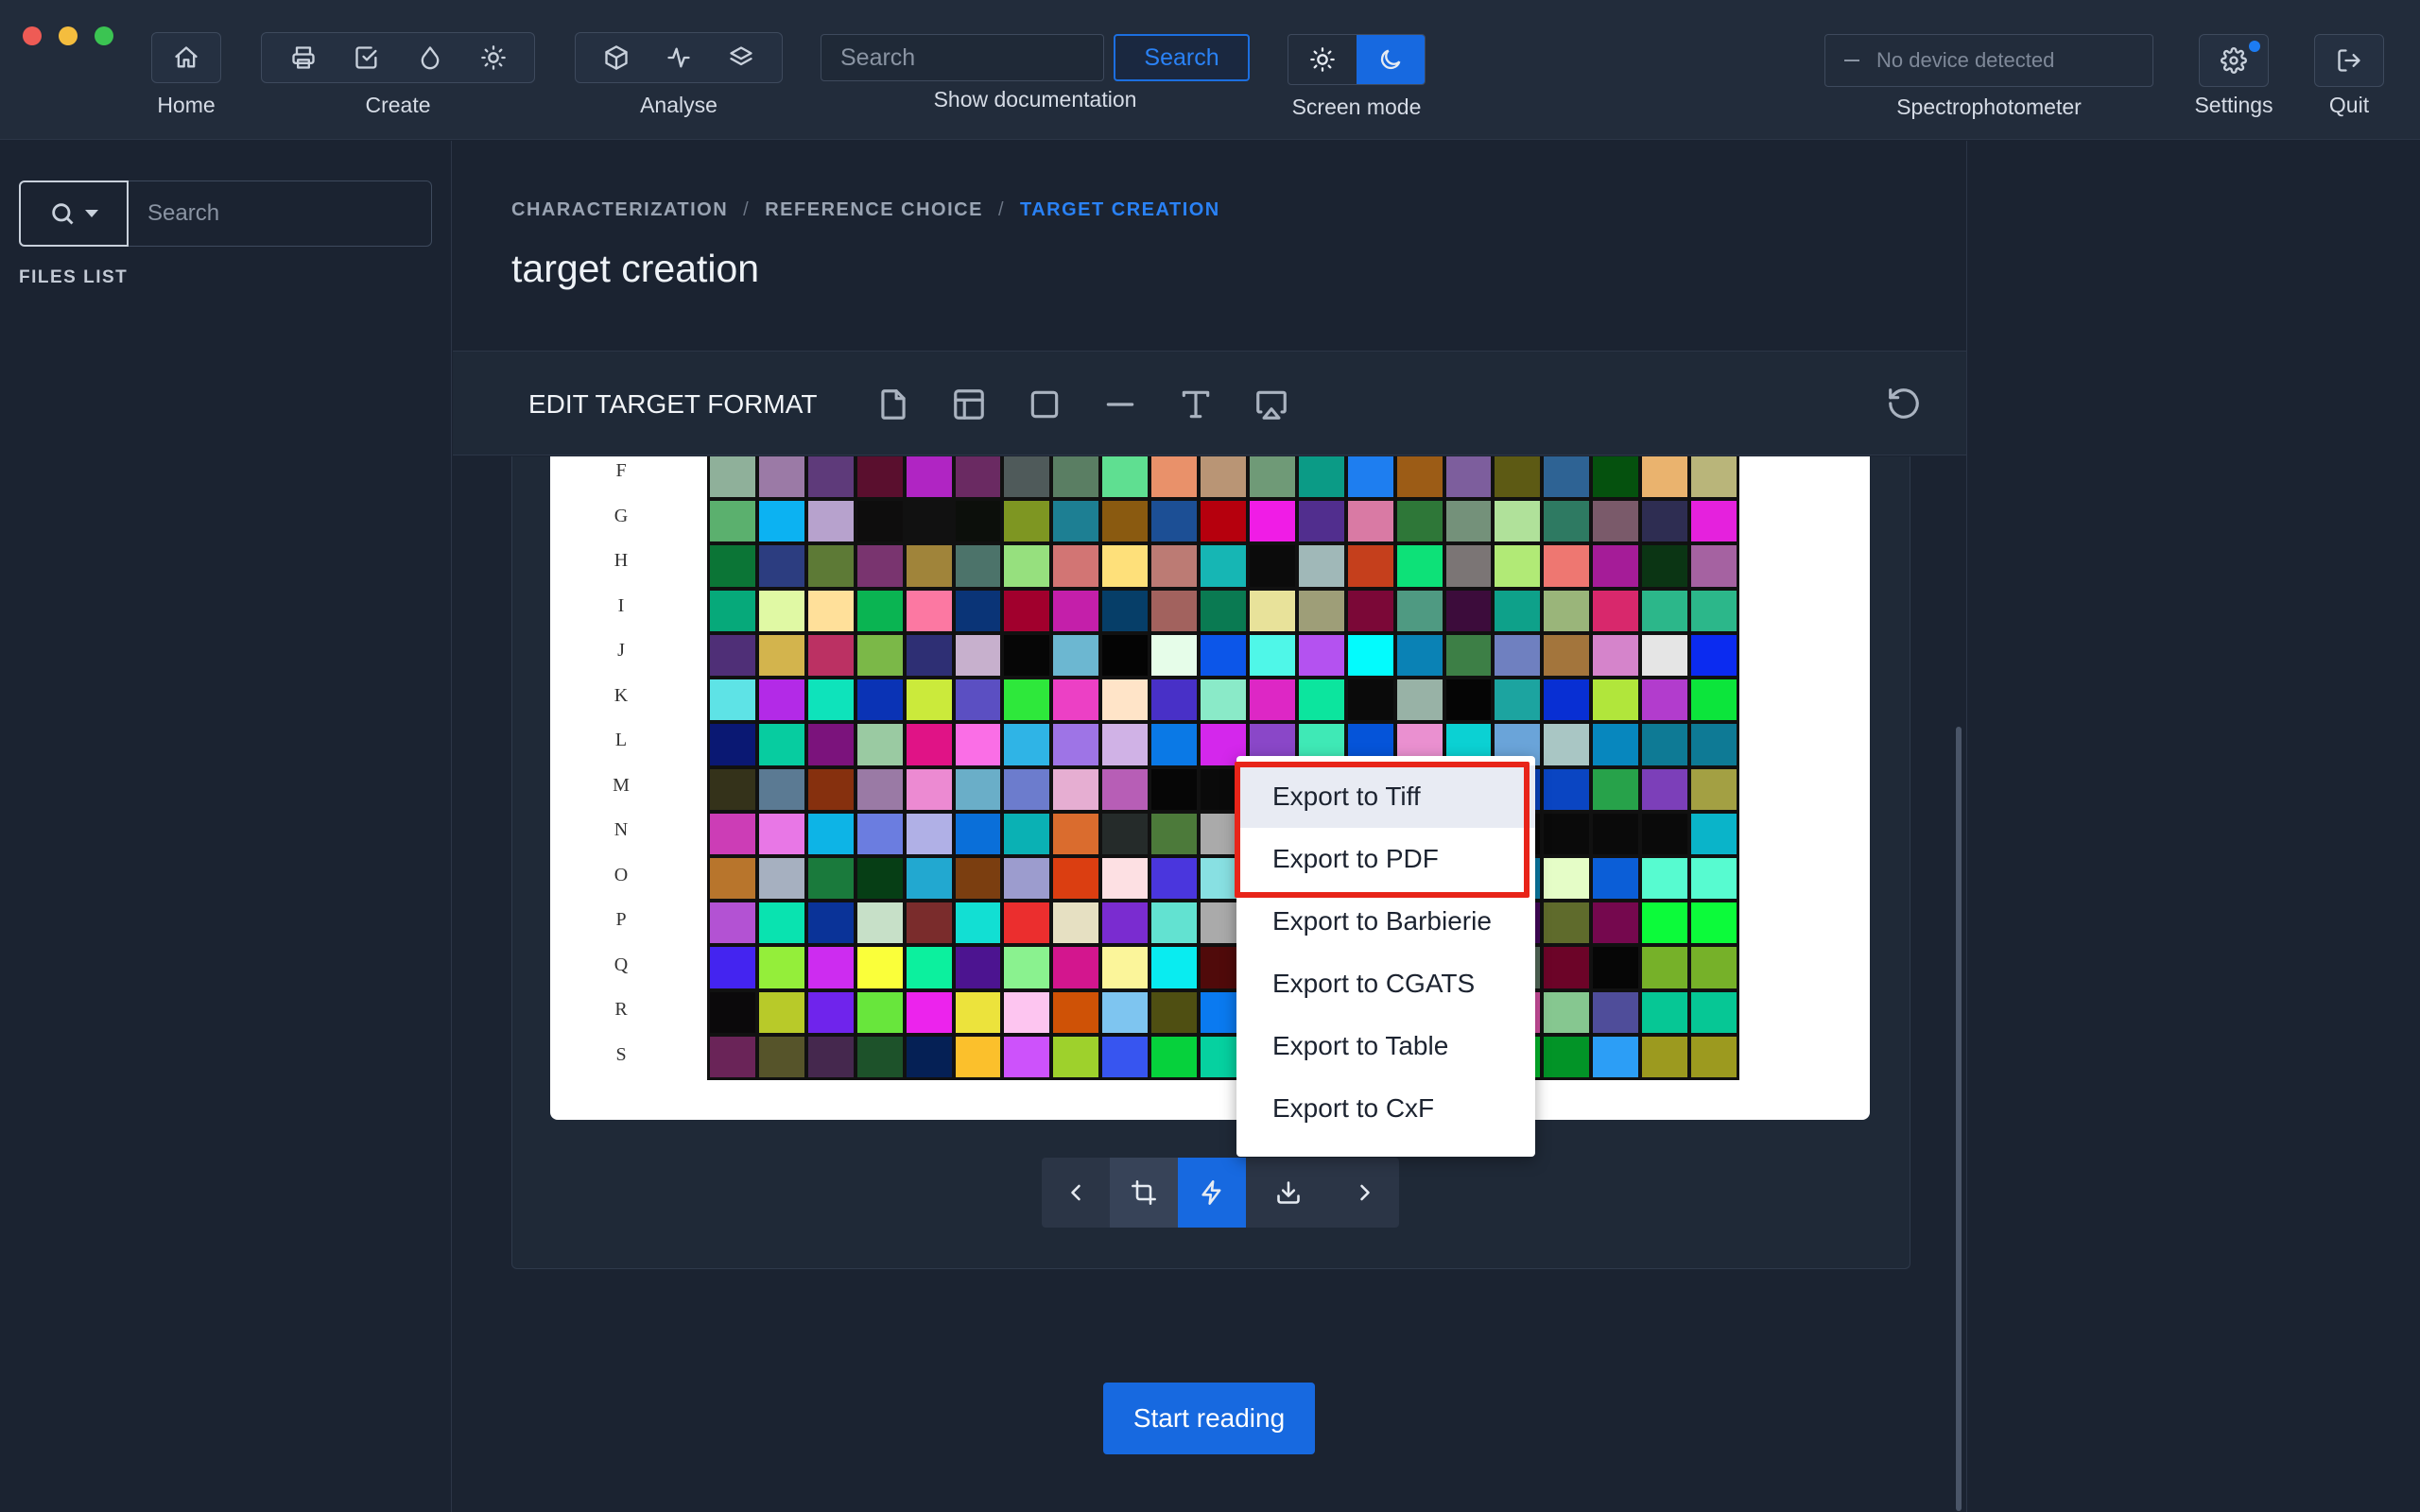  Describe the element at coordinates (1035, 99) in the screenshot. I see `show-documentation-label: Show documentation` at that location.